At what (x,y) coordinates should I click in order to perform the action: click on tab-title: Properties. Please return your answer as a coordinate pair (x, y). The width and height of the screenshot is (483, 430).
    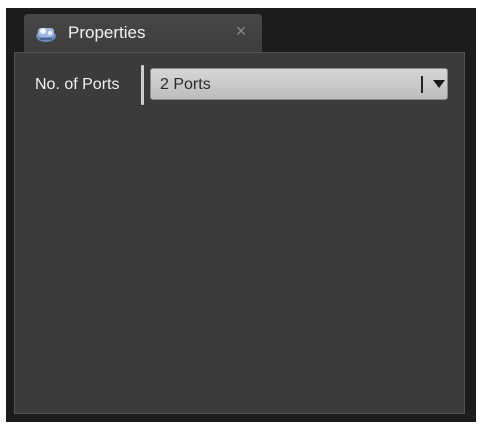
    Looking at the image, I should click on (107, 32).